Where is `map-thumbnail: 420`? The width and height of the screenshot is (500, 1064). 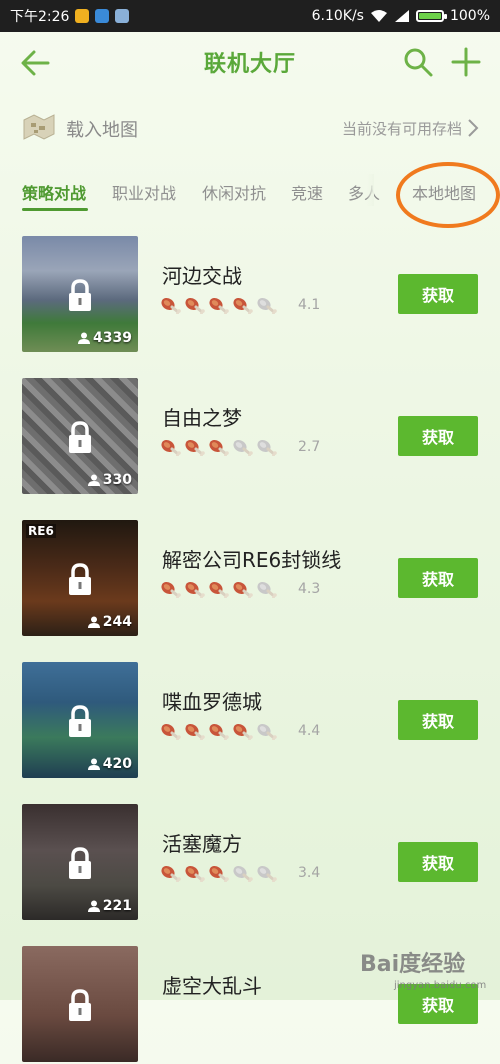 map-thumbnail: 420 is located at coordinates (80, 720).